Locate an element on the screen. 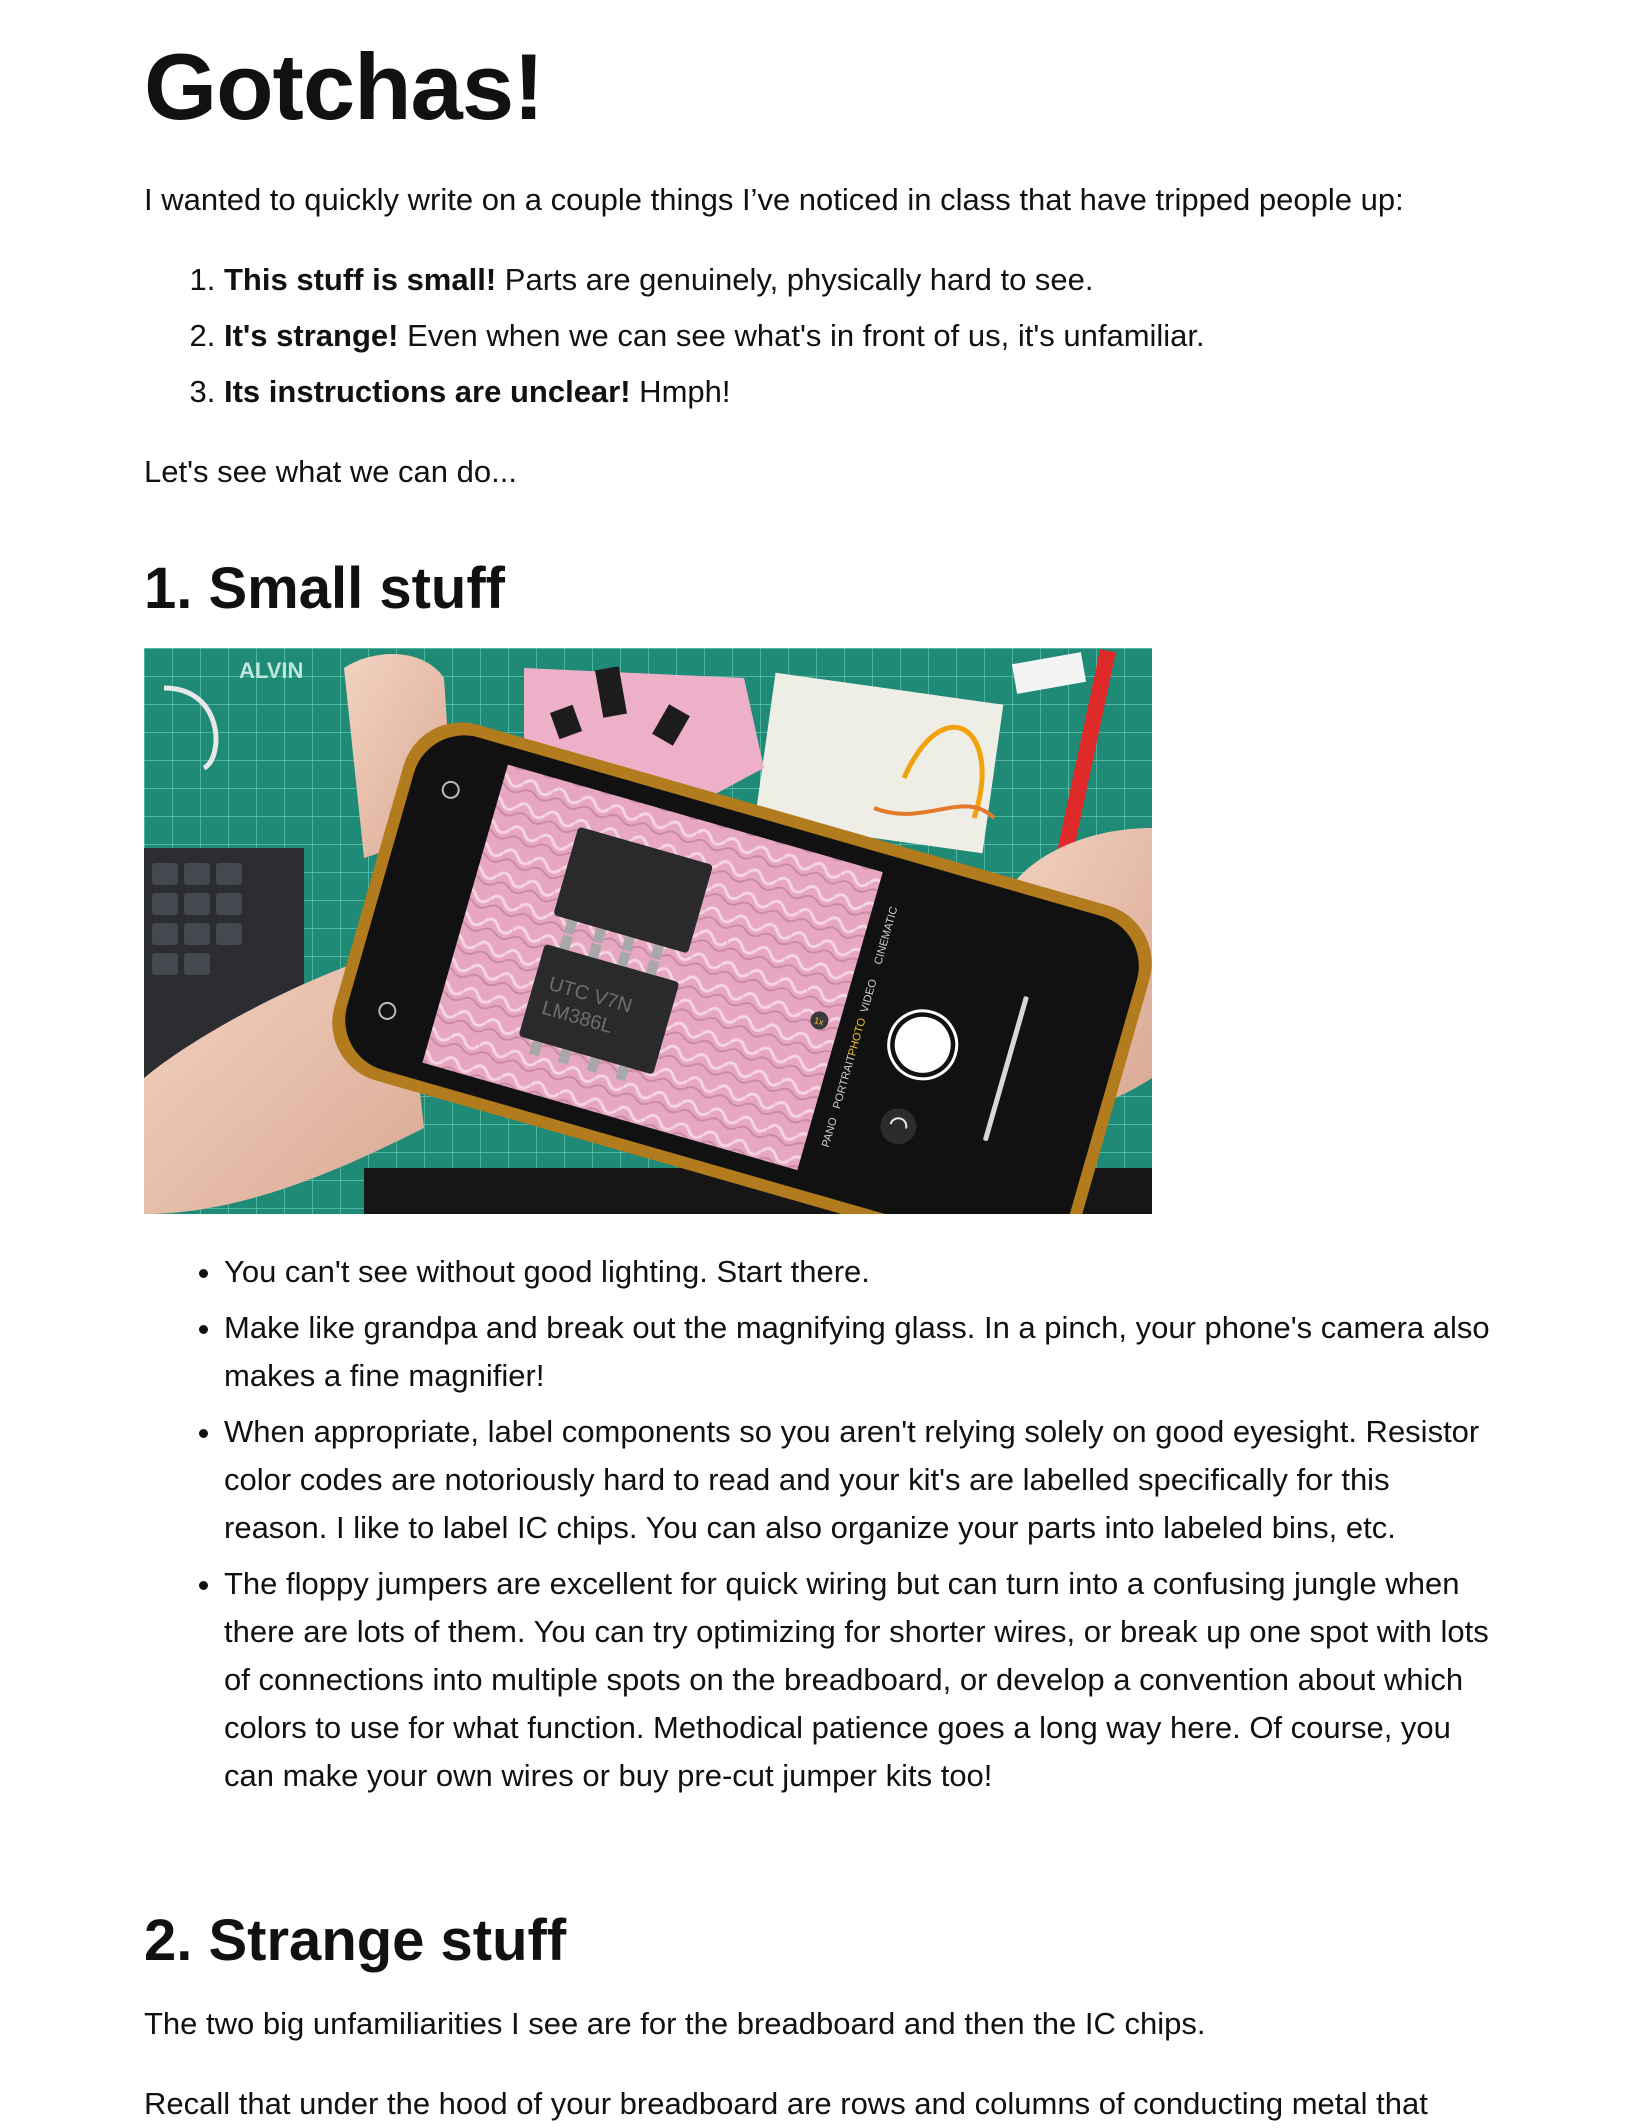 The width and height of the screenshot is (1632, 2128). page-title: Gotchas! is located at coordinates (344, 86).